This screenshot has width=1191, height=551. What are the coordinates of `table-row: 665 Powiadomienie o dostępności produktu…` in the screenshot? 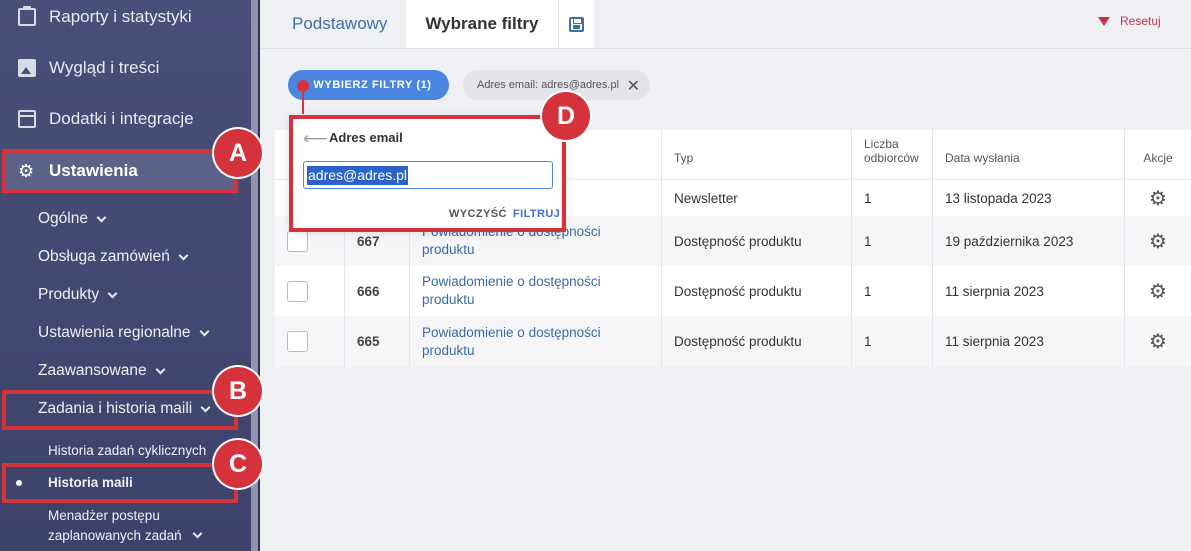 It's located at (733, 341).